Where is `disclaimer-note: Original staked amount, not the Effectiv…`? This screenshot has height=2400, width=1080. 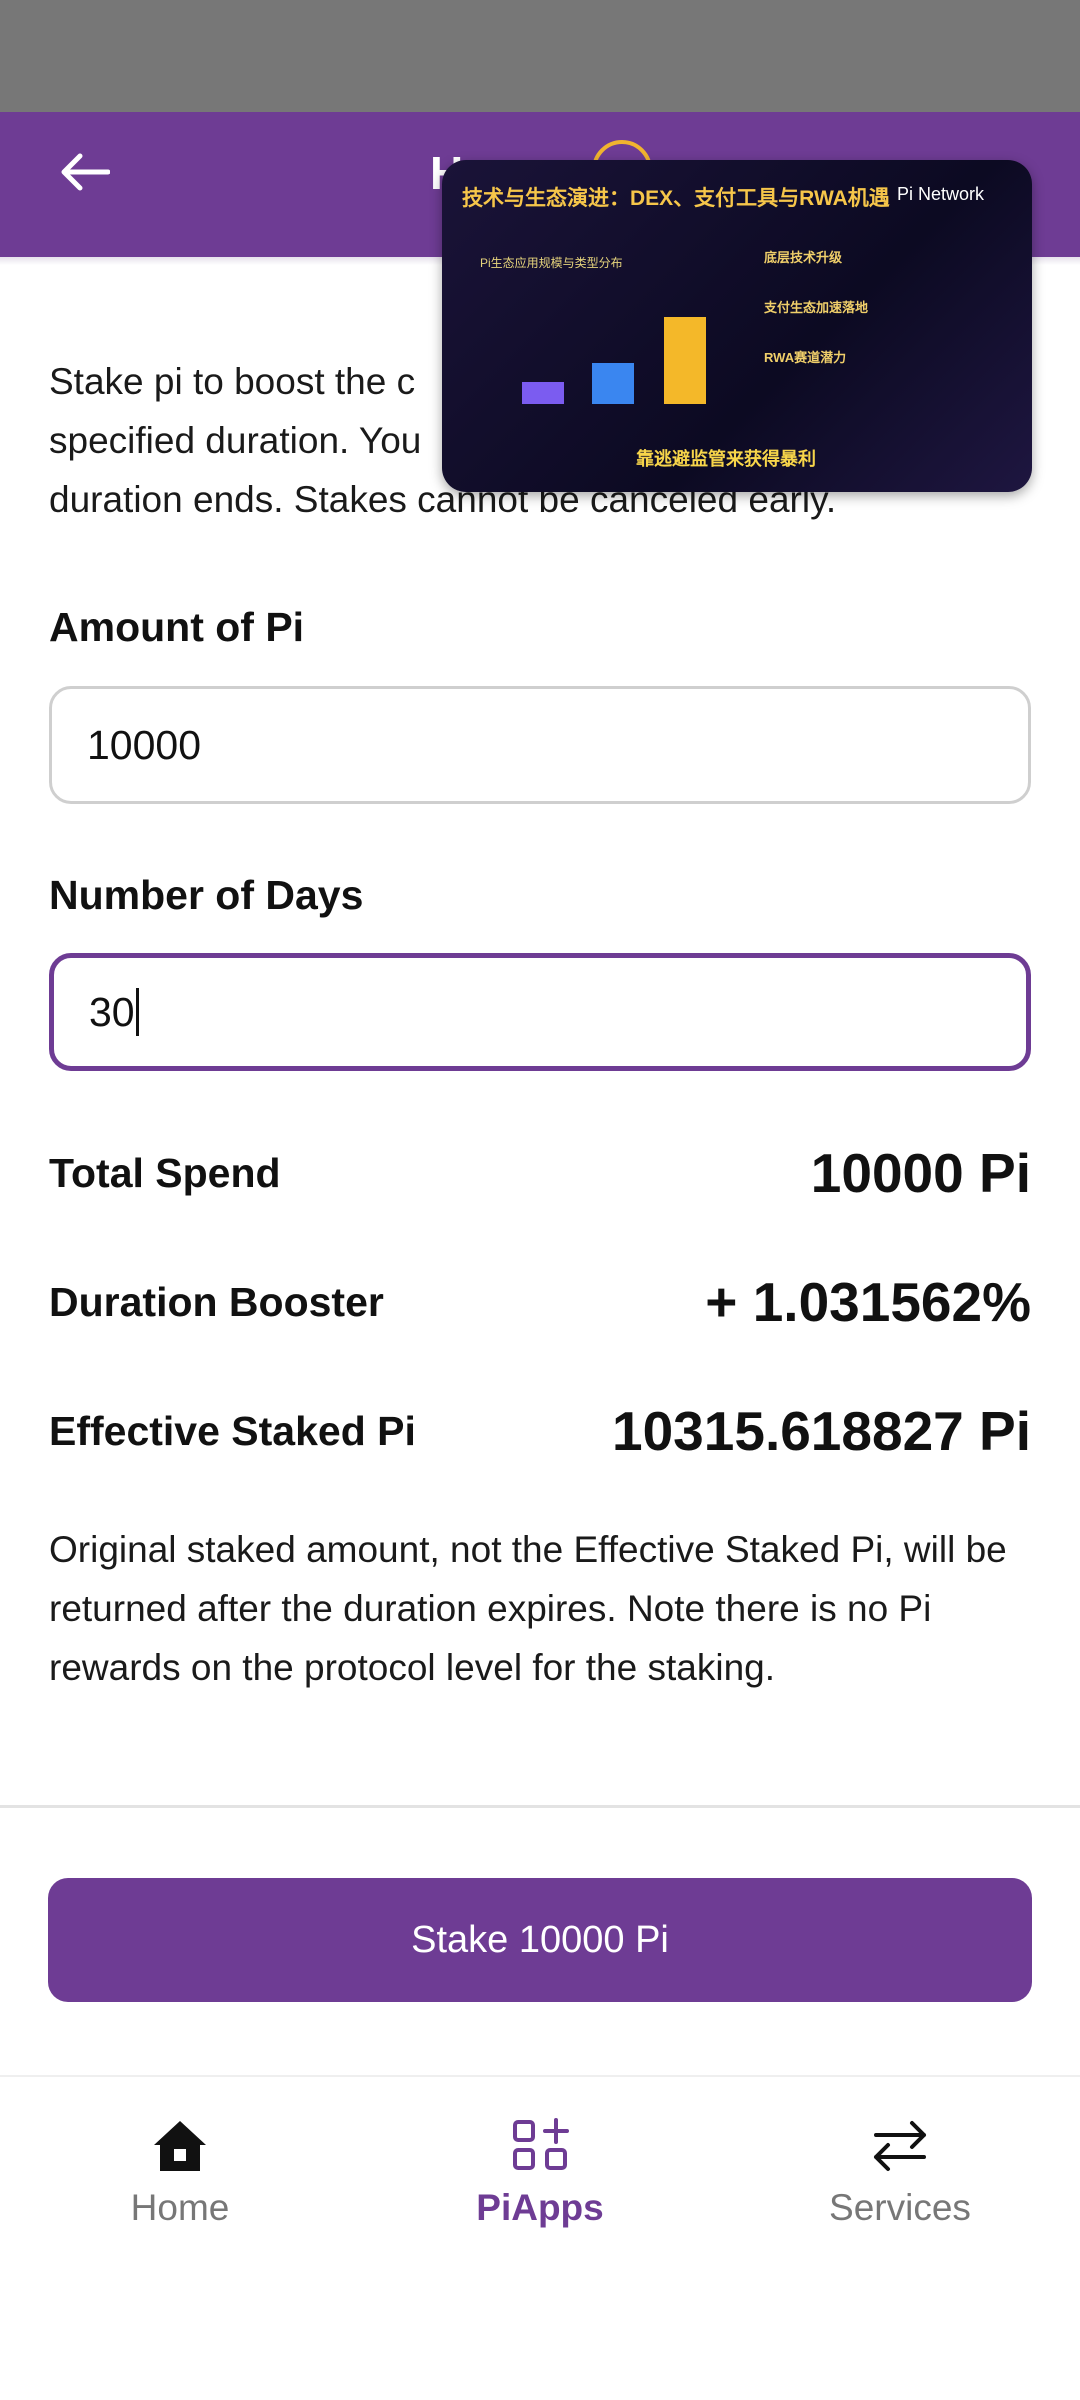
disclaimer-note: Original staked amount, not the Effectiv… is located at coordinates (528, 1608).